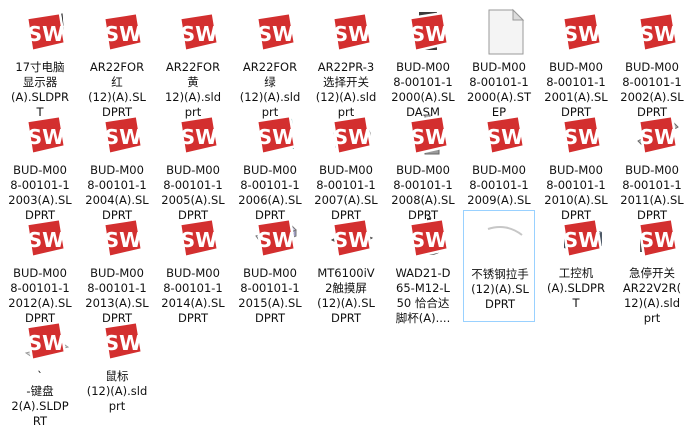 The width and height of the screenshot is (694, 440). I want to click on file-item: SW 工控机 (A).SLDPR T, so click(576, 266).